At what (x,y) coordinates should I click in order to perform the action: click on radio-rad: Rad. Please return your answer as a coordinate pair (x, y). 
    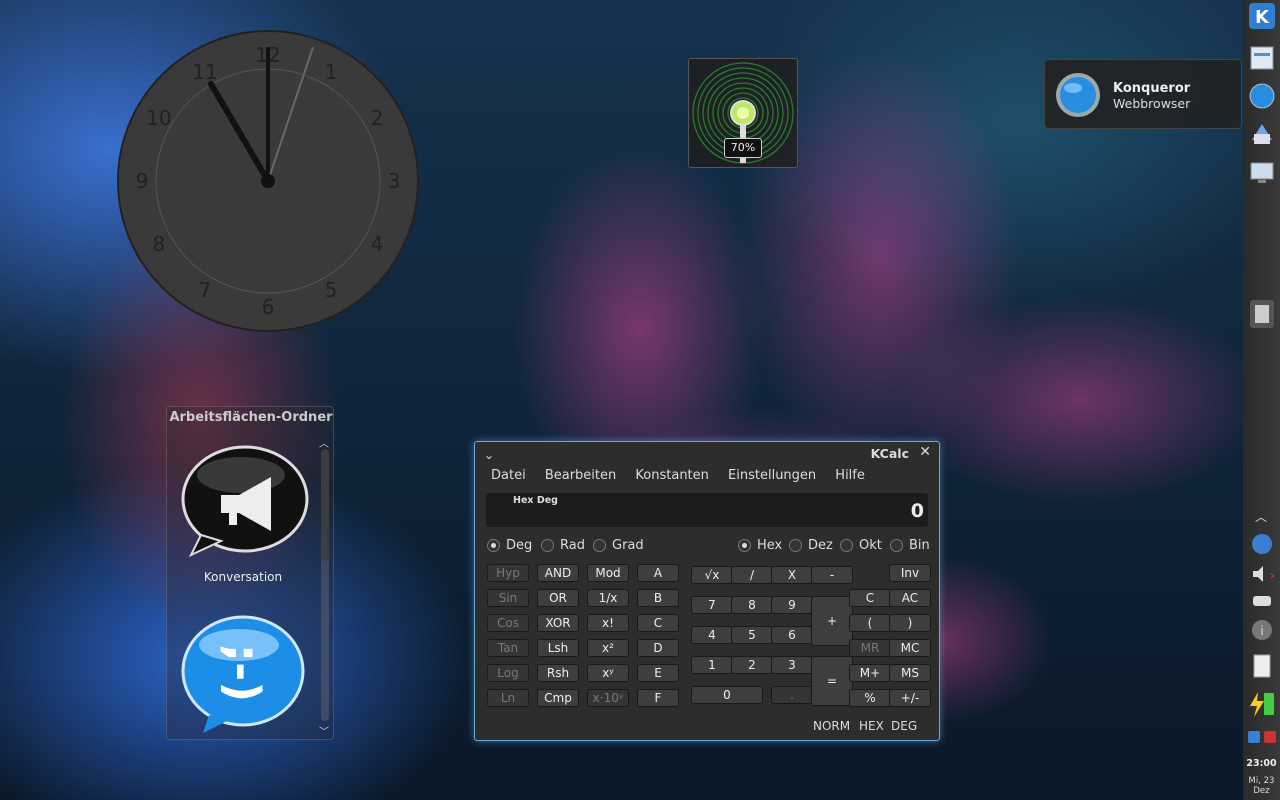
    Looking at the image, I should click on (563, 545).